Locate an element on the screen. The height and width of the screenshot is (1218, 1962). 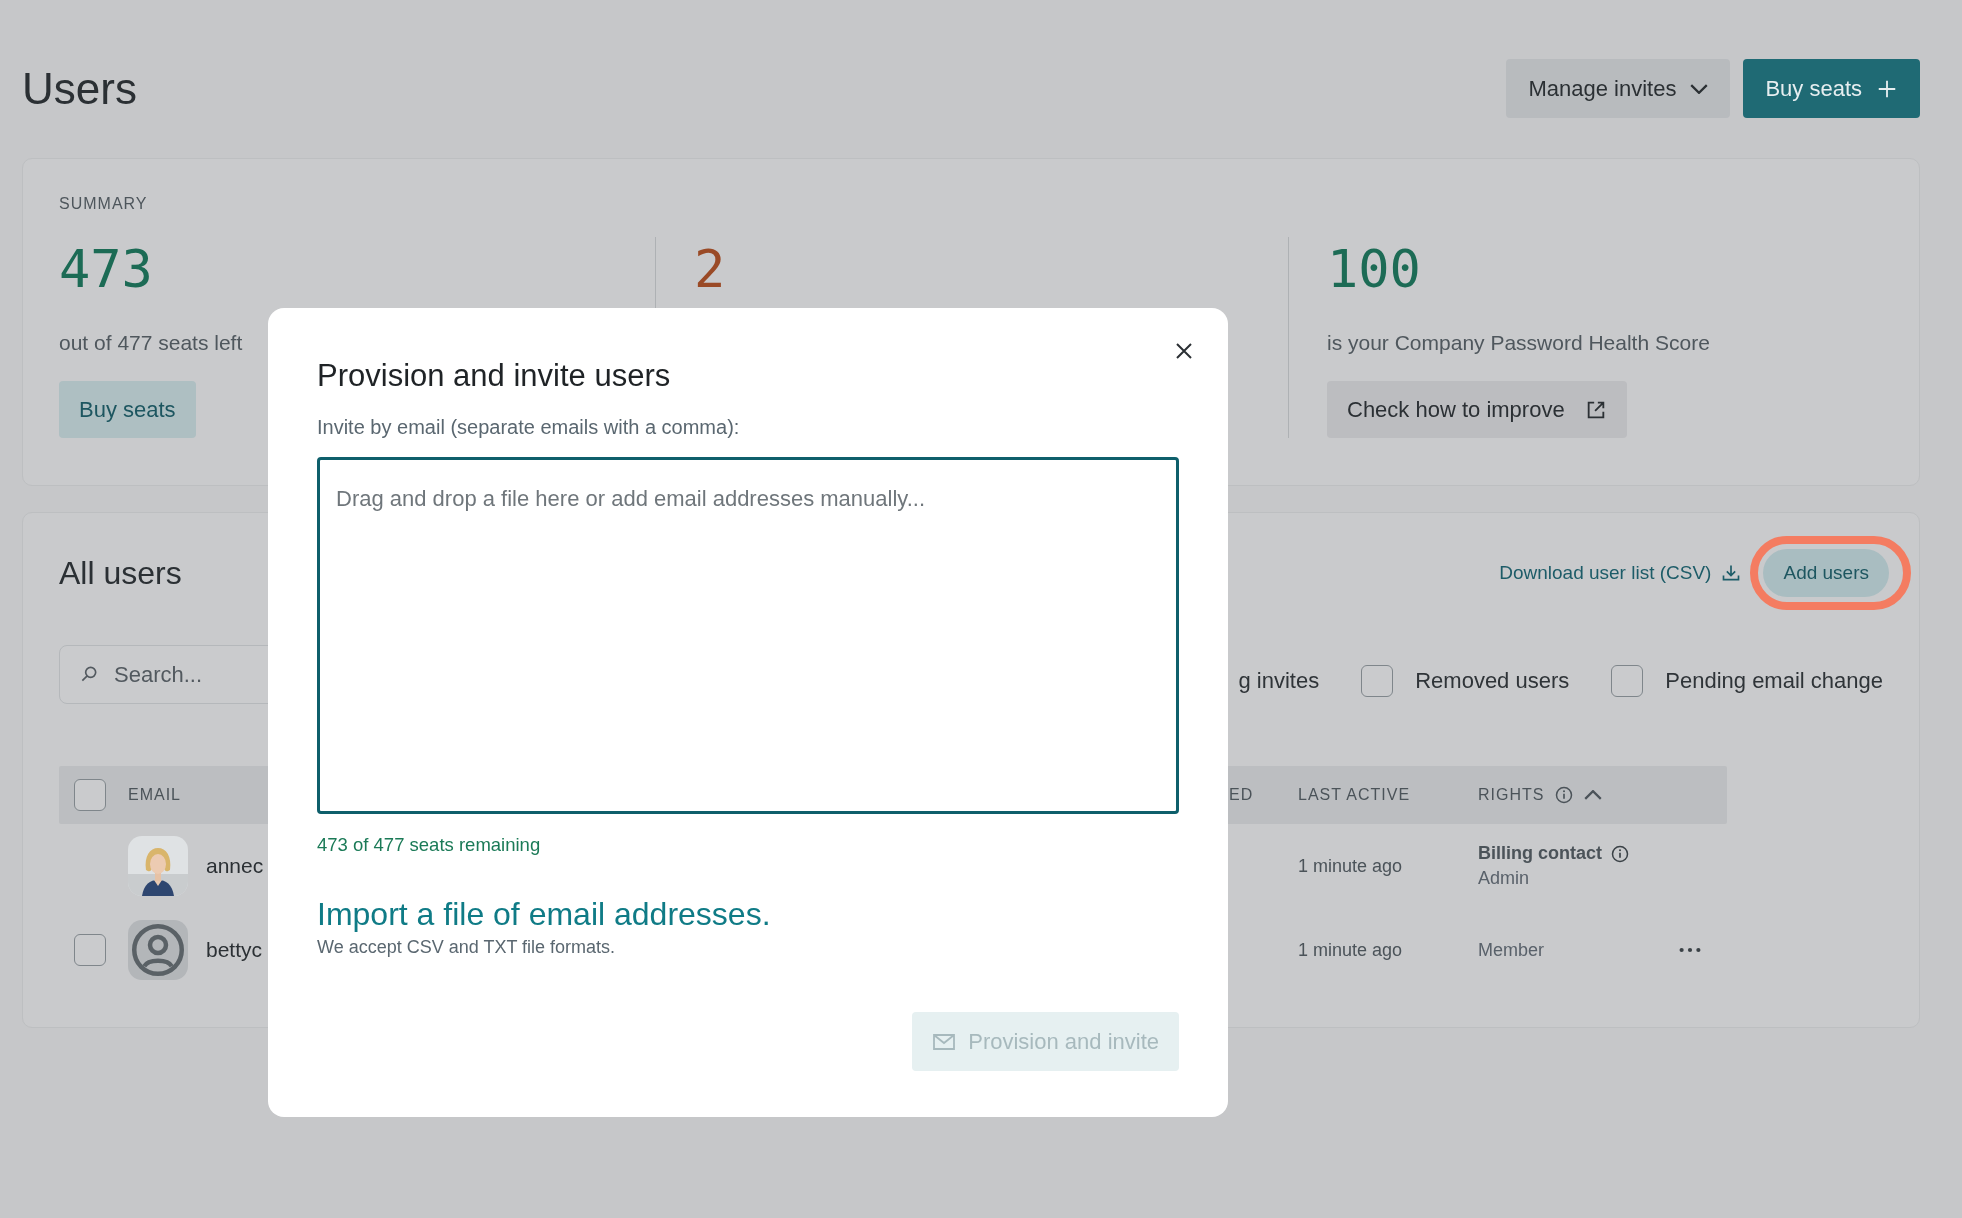
stat-value: 100 is located at coordinates (1374, 269).